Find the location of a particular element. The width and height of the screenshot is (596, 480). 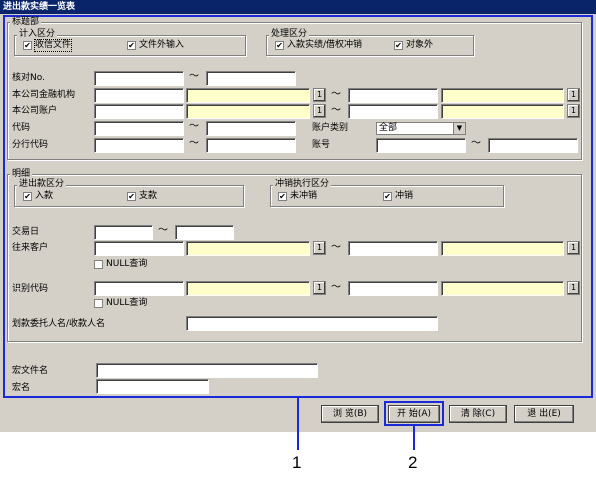

account-type-select: 全部 ▼ is located at coordinates (421, 128).